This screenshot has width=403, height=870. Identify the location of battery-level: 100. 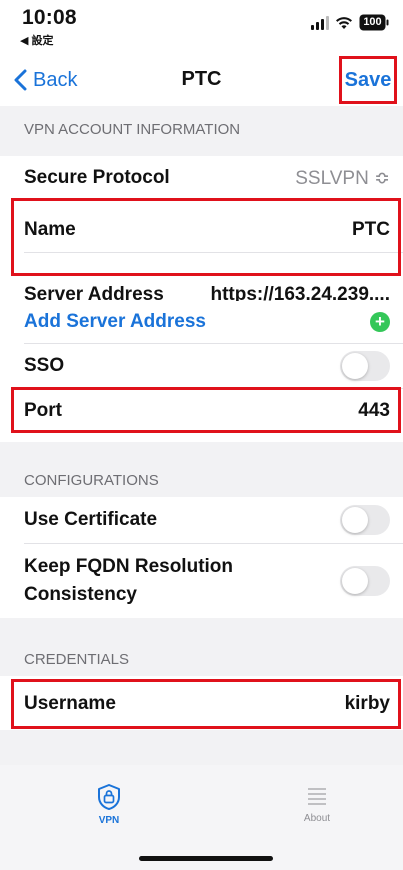
(372, 22).